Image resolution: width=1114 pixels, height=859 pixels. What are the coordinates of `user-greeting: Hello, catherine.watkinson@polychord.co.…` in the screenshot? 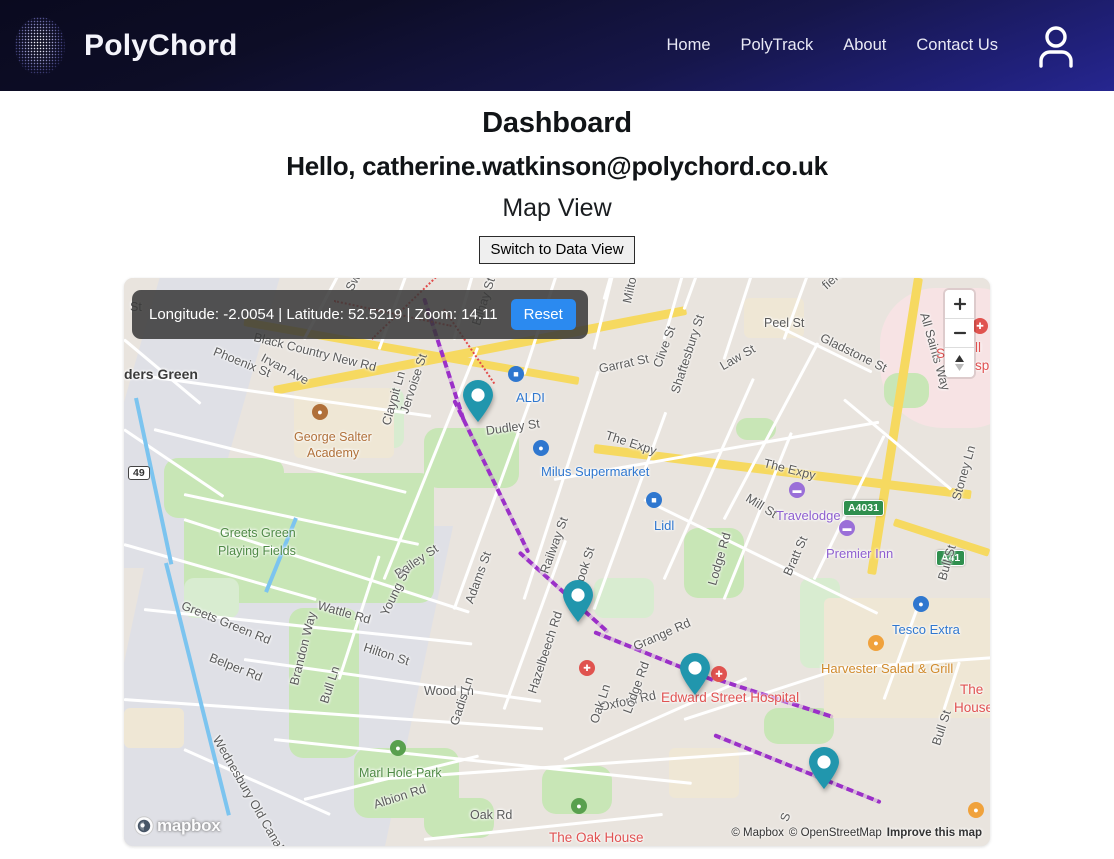 It's located at (557, 166).